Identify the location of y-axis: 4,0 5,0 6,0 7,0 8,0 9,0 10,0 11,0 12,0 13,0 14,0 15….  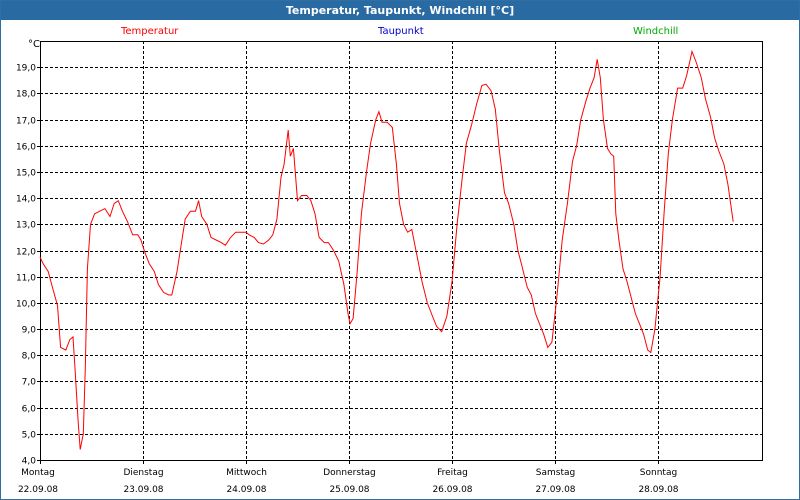
(28, 265).